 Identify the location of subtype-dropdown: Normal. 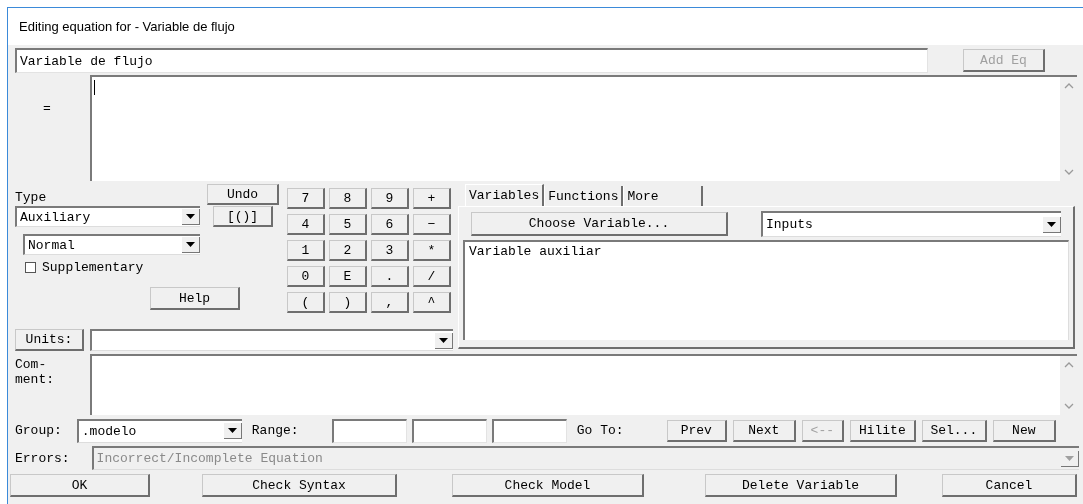
(111, 244).